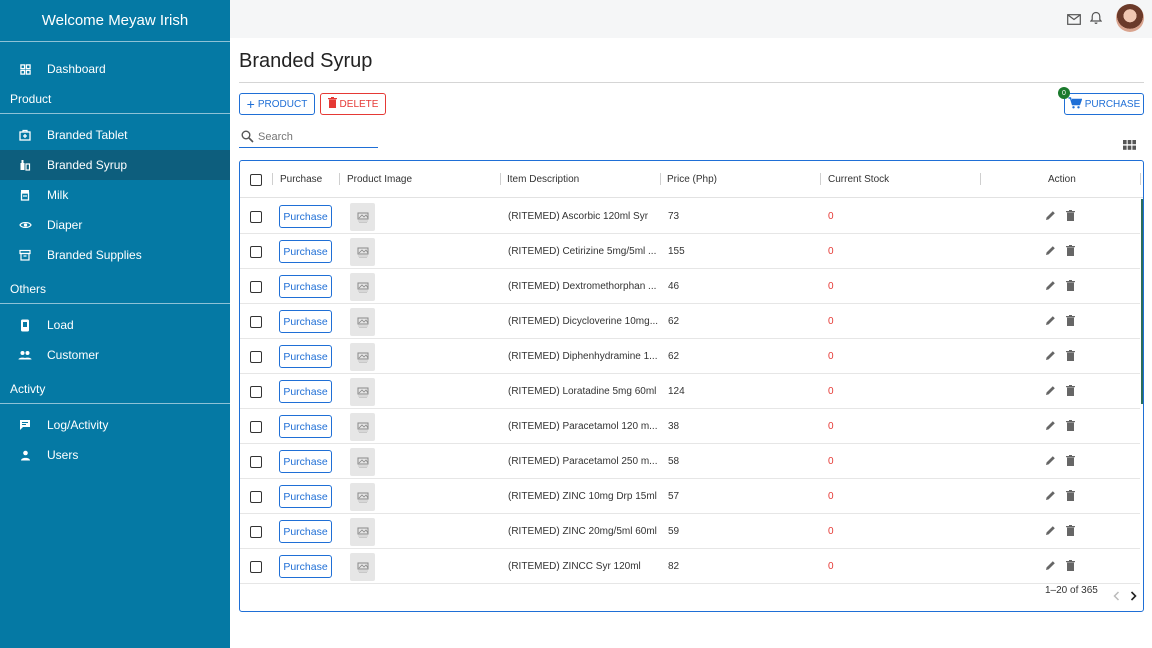  Describe the element at coordinates (115, 135) in the screenshot. I see `sidebar-item-branded-tablet: Branded Tablet` at that location.